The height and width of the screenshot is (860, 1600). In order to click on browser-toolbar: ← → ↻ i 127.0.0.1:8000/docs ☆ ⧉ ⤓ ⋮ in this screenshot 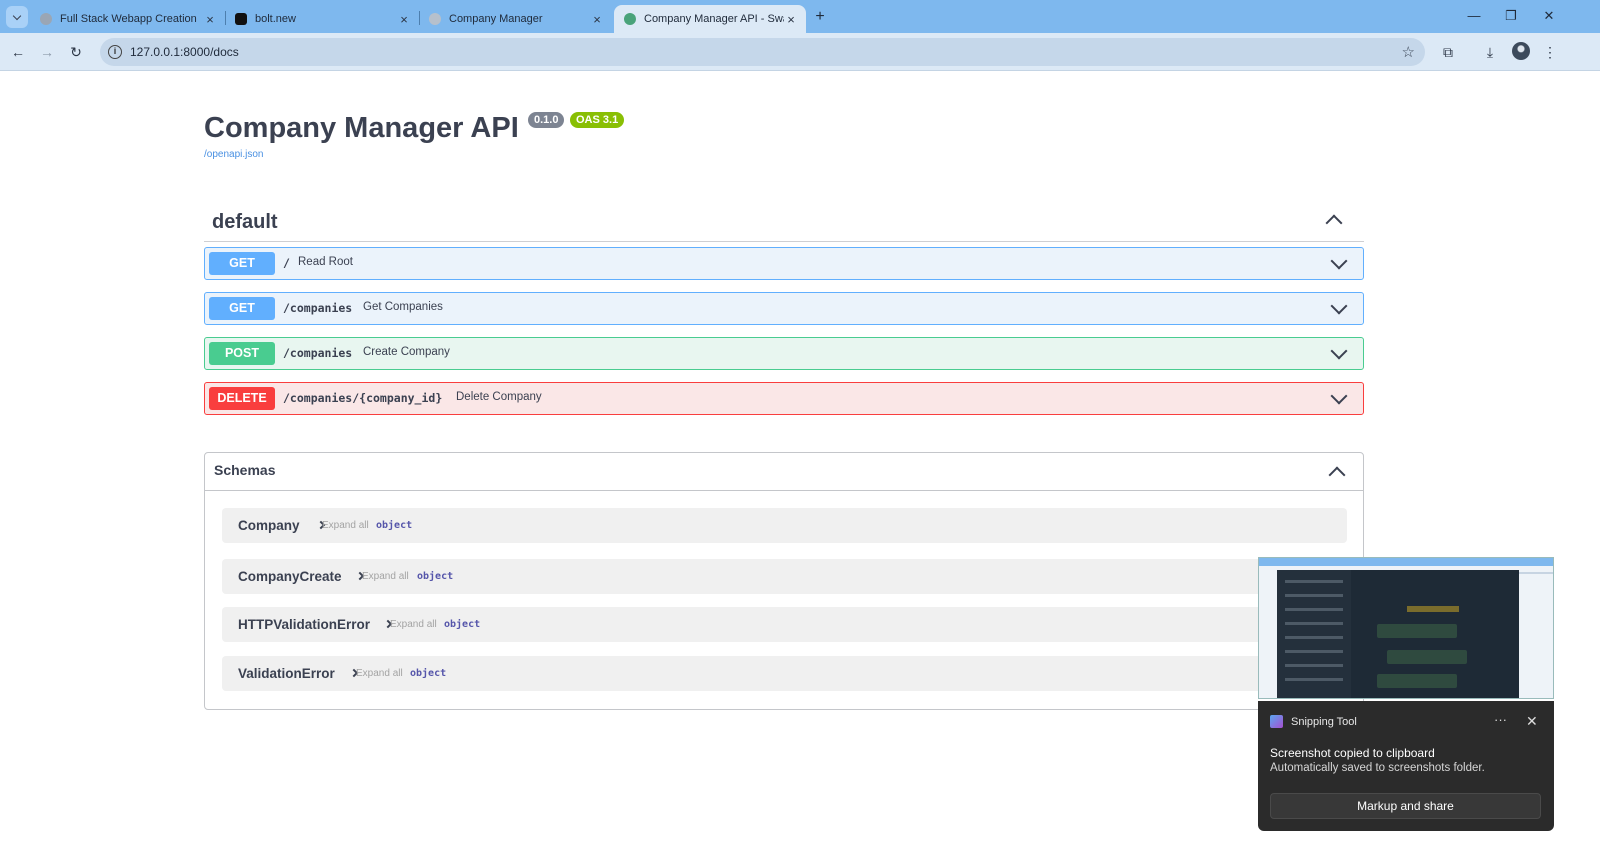, I will do `click(800, 52)`.